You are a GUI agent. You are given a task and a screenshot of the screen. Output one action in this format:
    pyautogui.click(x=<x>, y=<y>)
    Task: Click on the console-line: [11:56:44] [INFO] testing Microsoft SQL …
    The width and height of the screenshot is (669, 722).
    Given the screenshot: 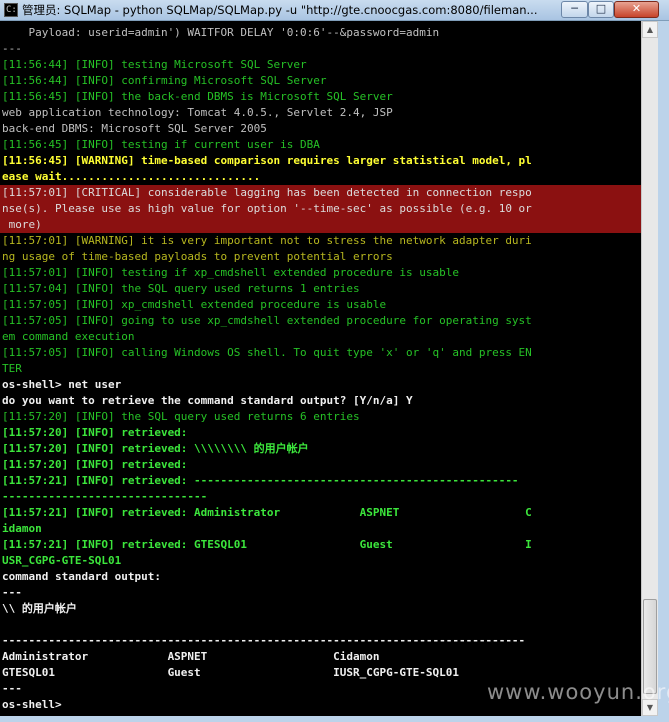 What is the action you would take?
    pyautogui.click(x=154, y=64)
    